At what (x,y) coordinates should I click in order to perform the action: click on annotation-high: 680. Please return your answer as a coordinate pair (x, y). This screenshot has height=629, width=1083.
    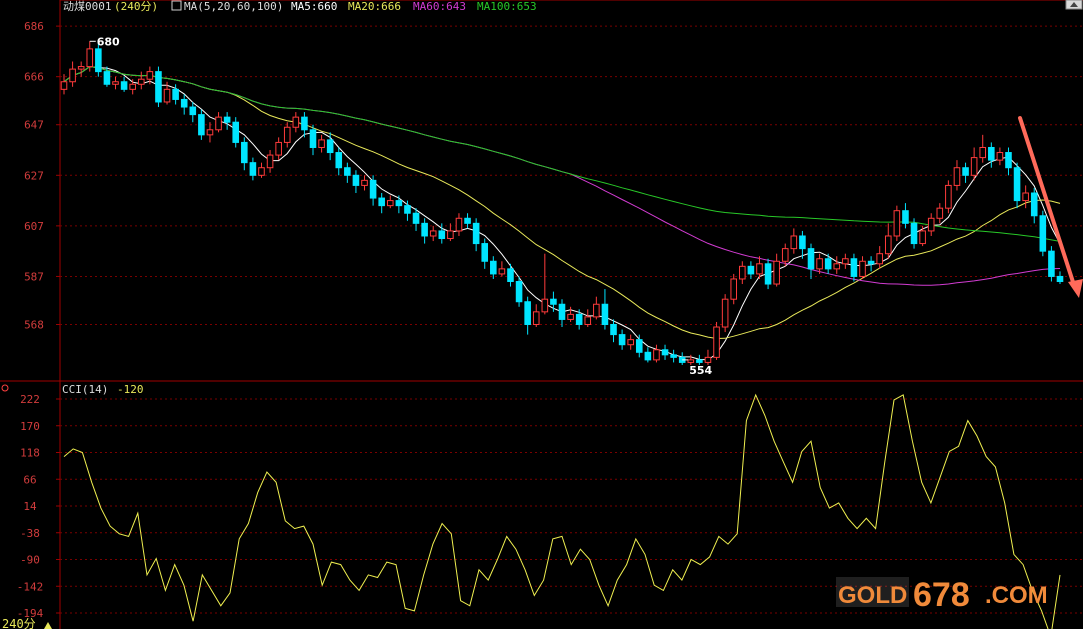
    Looking at the image, I should click on (108, 41).